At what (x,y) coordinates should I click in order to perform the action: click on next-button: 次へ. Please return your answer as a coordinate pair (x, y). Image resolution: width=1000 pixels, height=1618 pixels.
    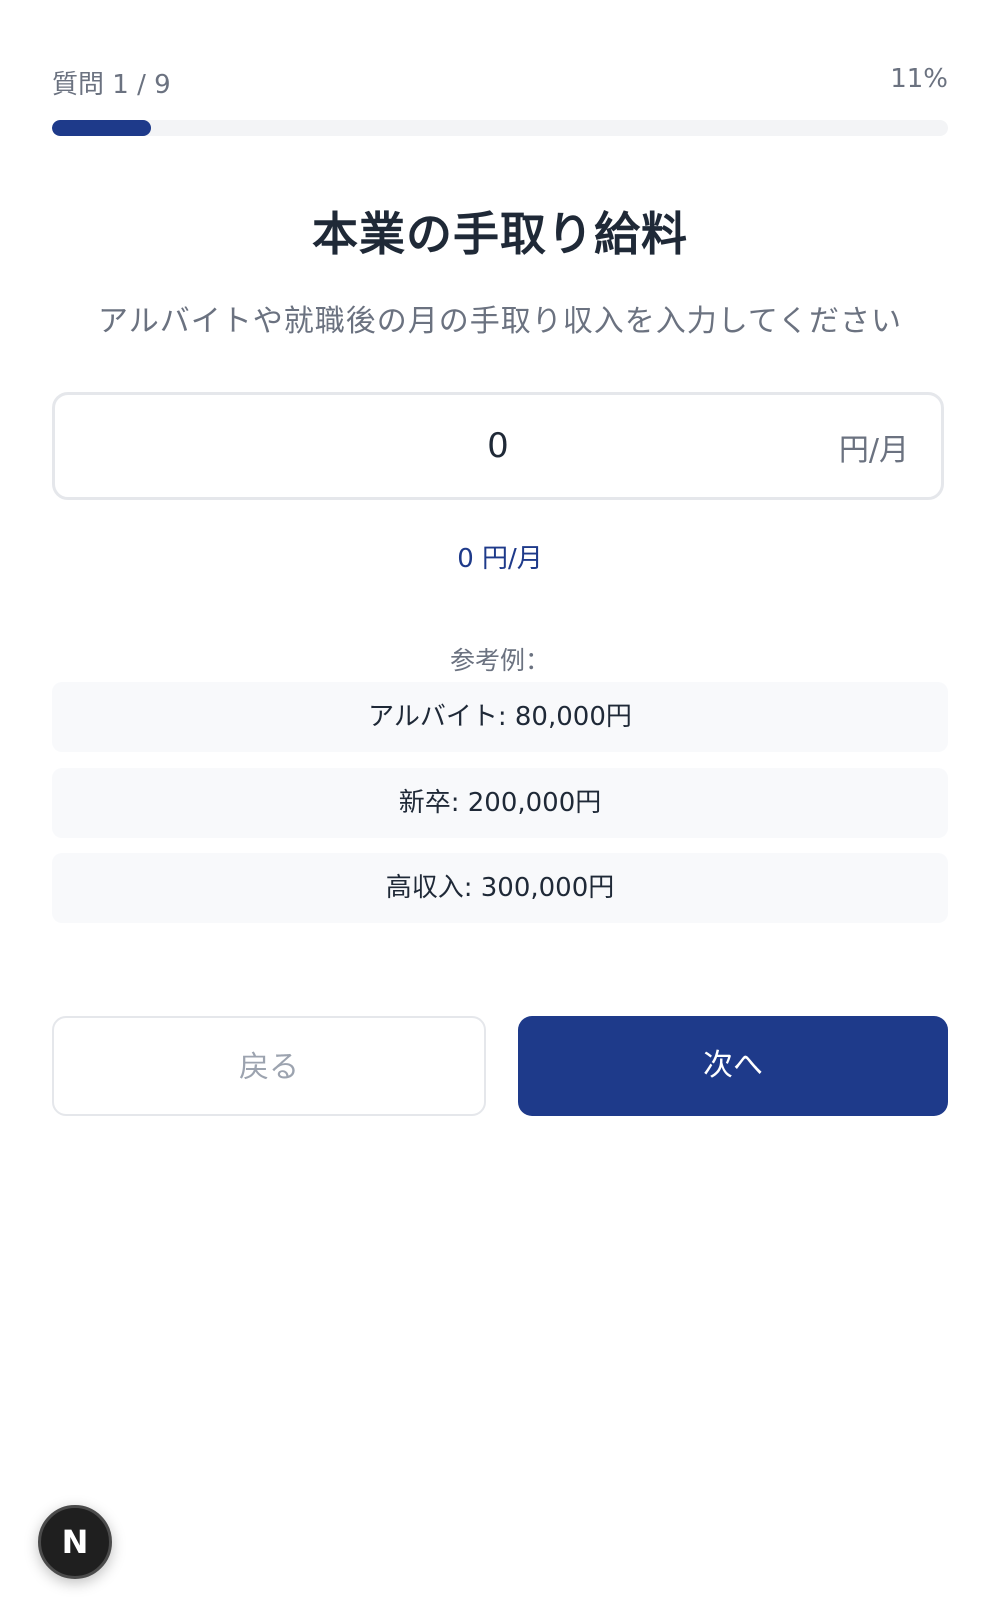
    Looking at the image, I should click on (733, 1066).